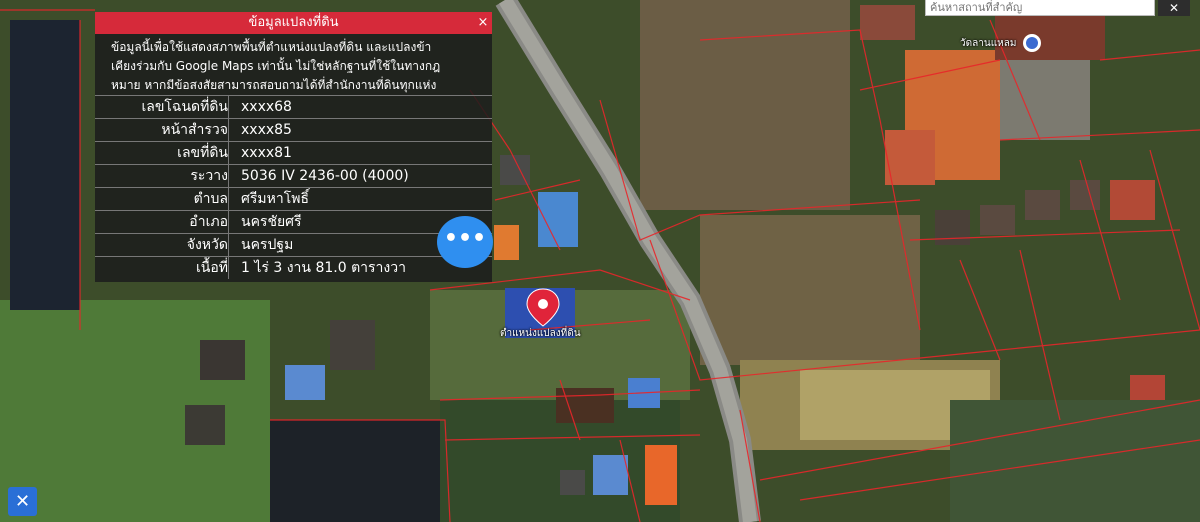 This screenshot has height=522, width=1200. I want to click on table-row: ระวาง 5036 IV 2436-00 (4000), so click(293, 176).